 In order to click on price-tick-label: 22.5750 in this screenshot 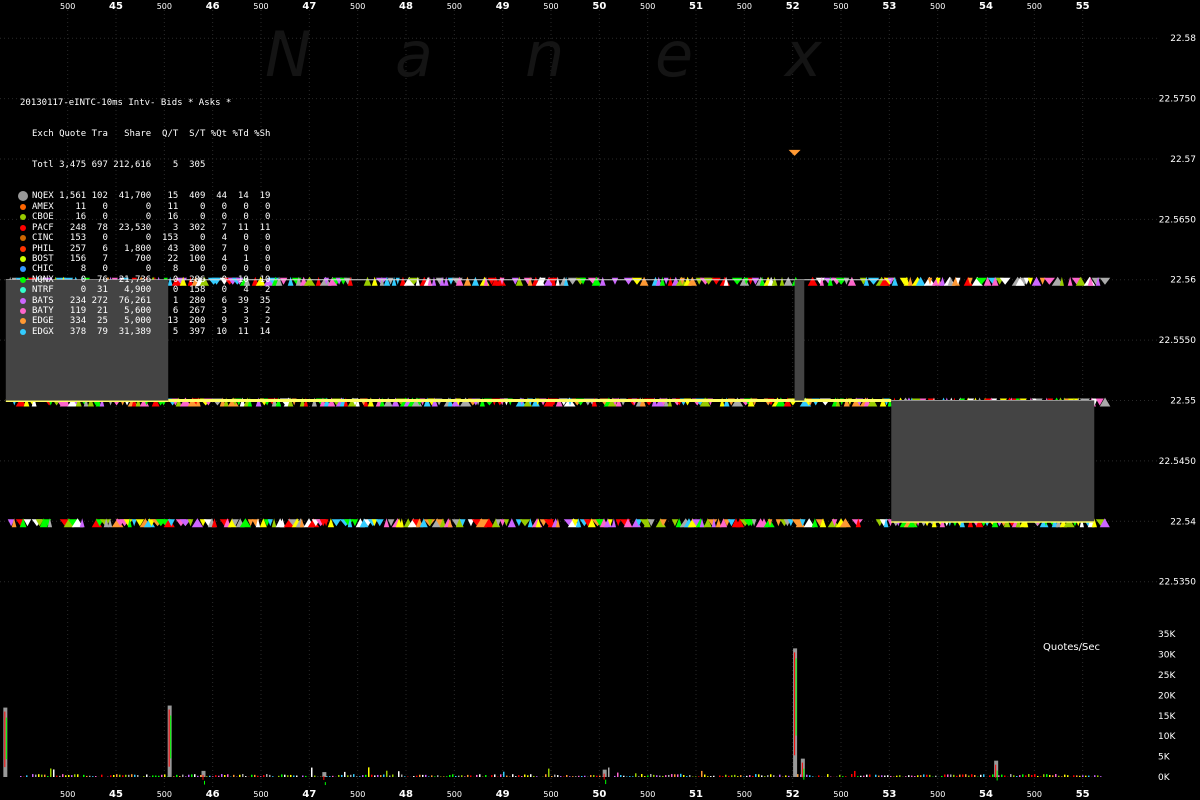, I will do `click(1177, 100)`.